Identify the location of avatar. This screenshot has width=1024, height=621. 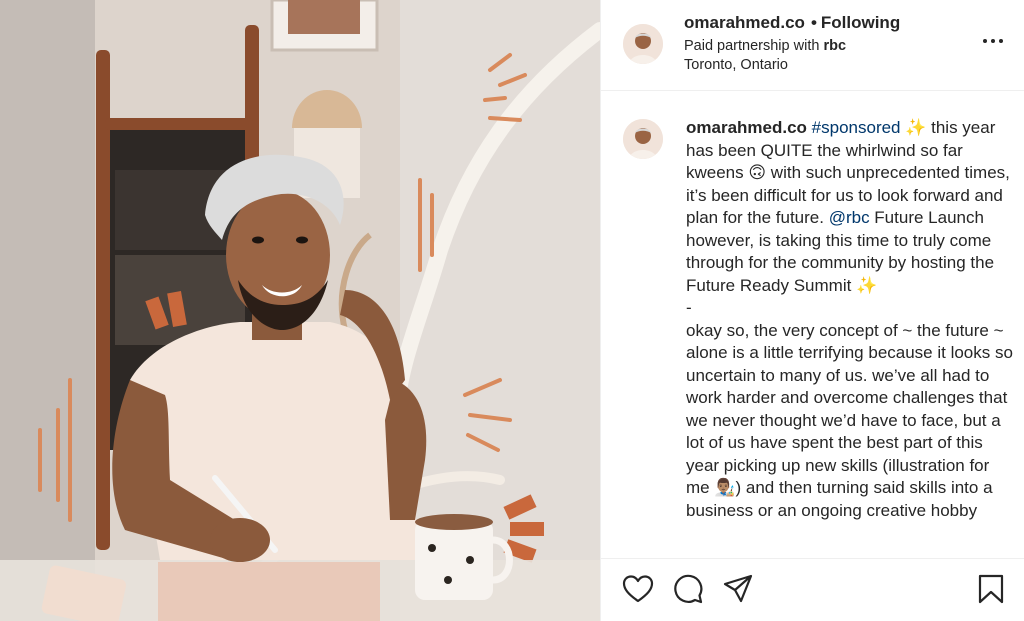
(643, 44).